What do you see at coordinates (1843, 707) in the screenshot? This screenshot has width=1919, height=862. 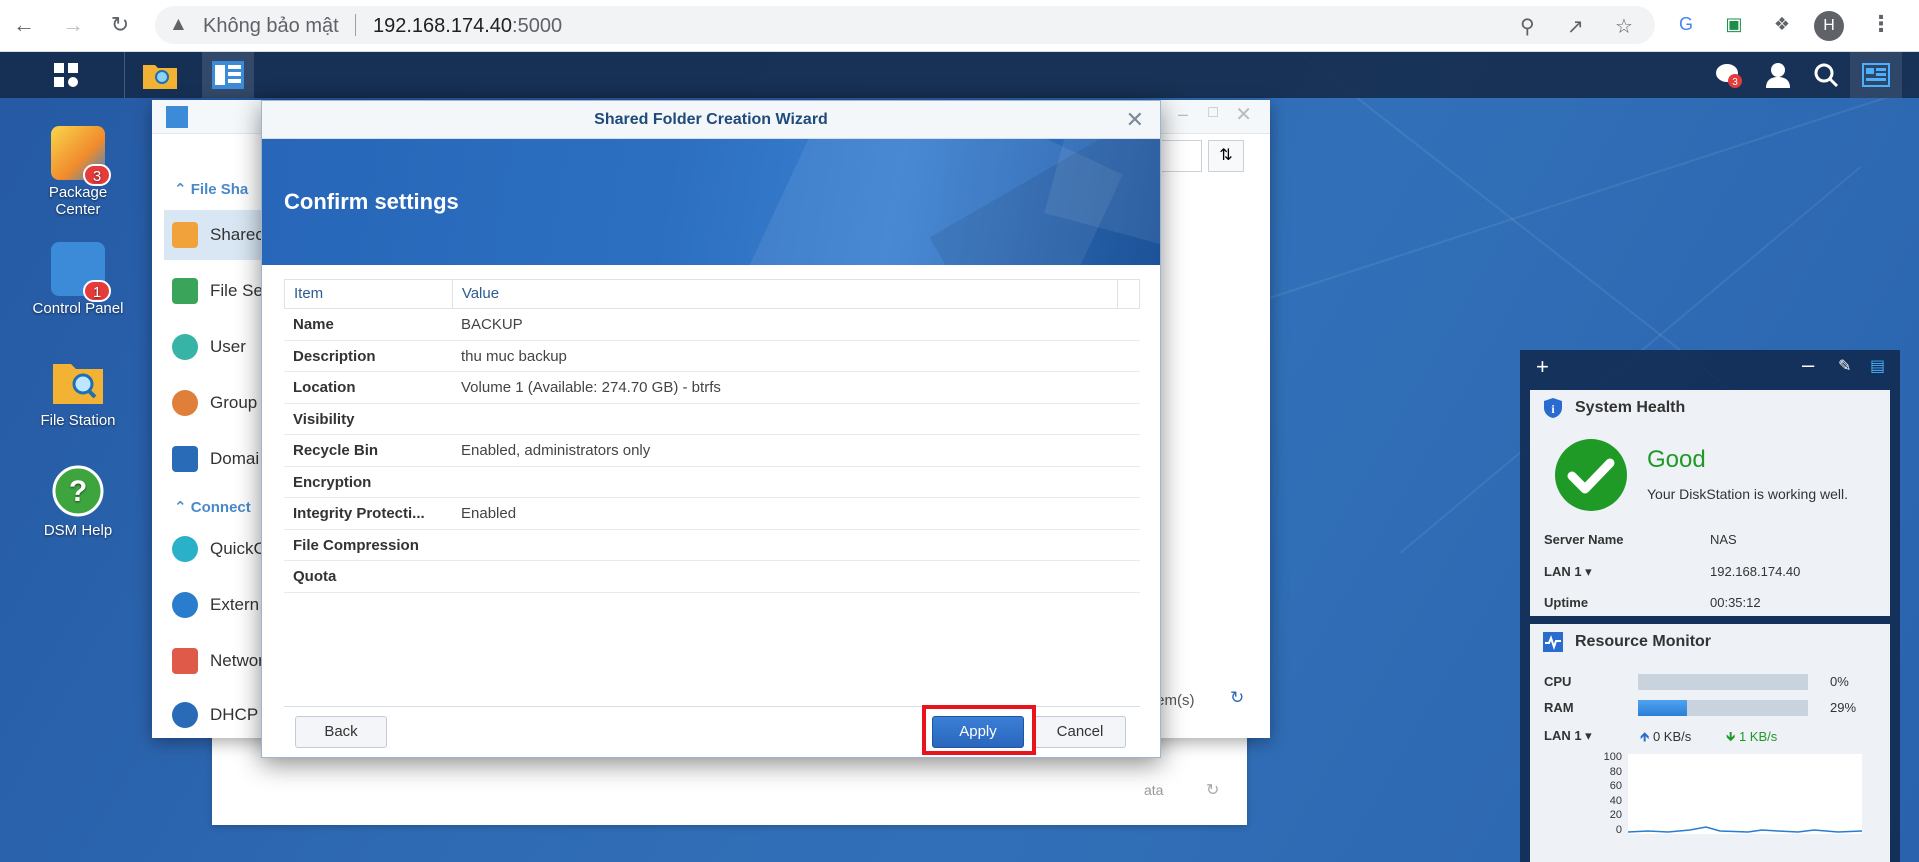 I see `ram-value: 29%` at bounding box center [1843, 707].